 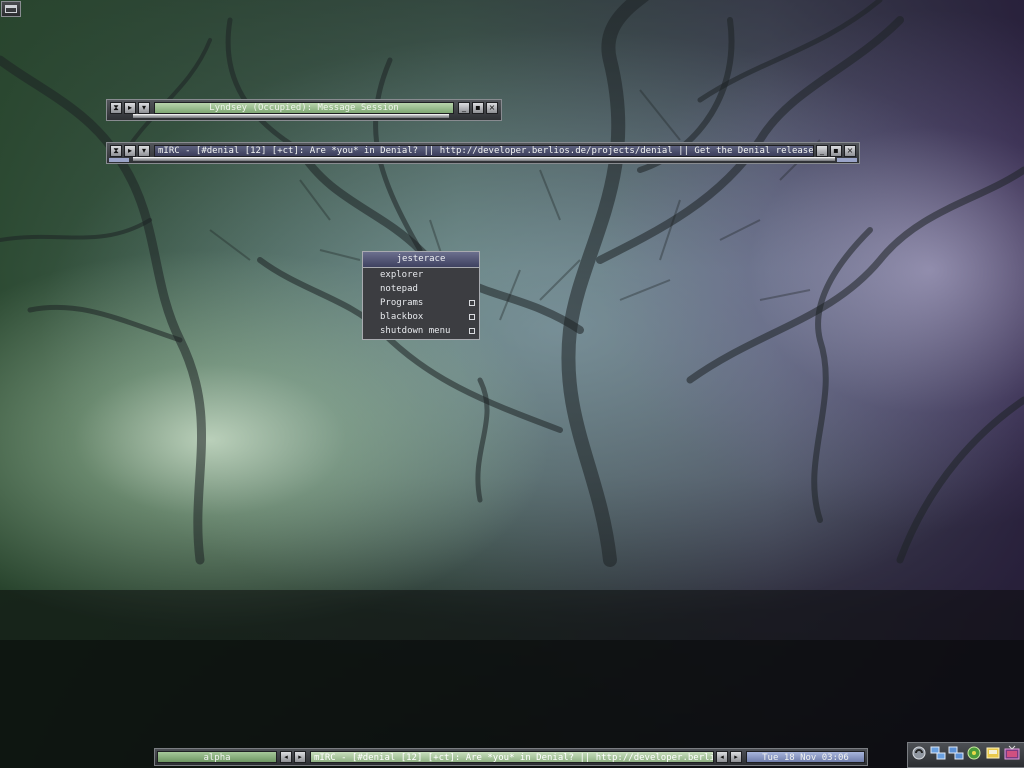 What do you see at coordinates (722, 757) in the screenshot?
I see `task-prev-icon: ◂` at bounding box center [722, 757].